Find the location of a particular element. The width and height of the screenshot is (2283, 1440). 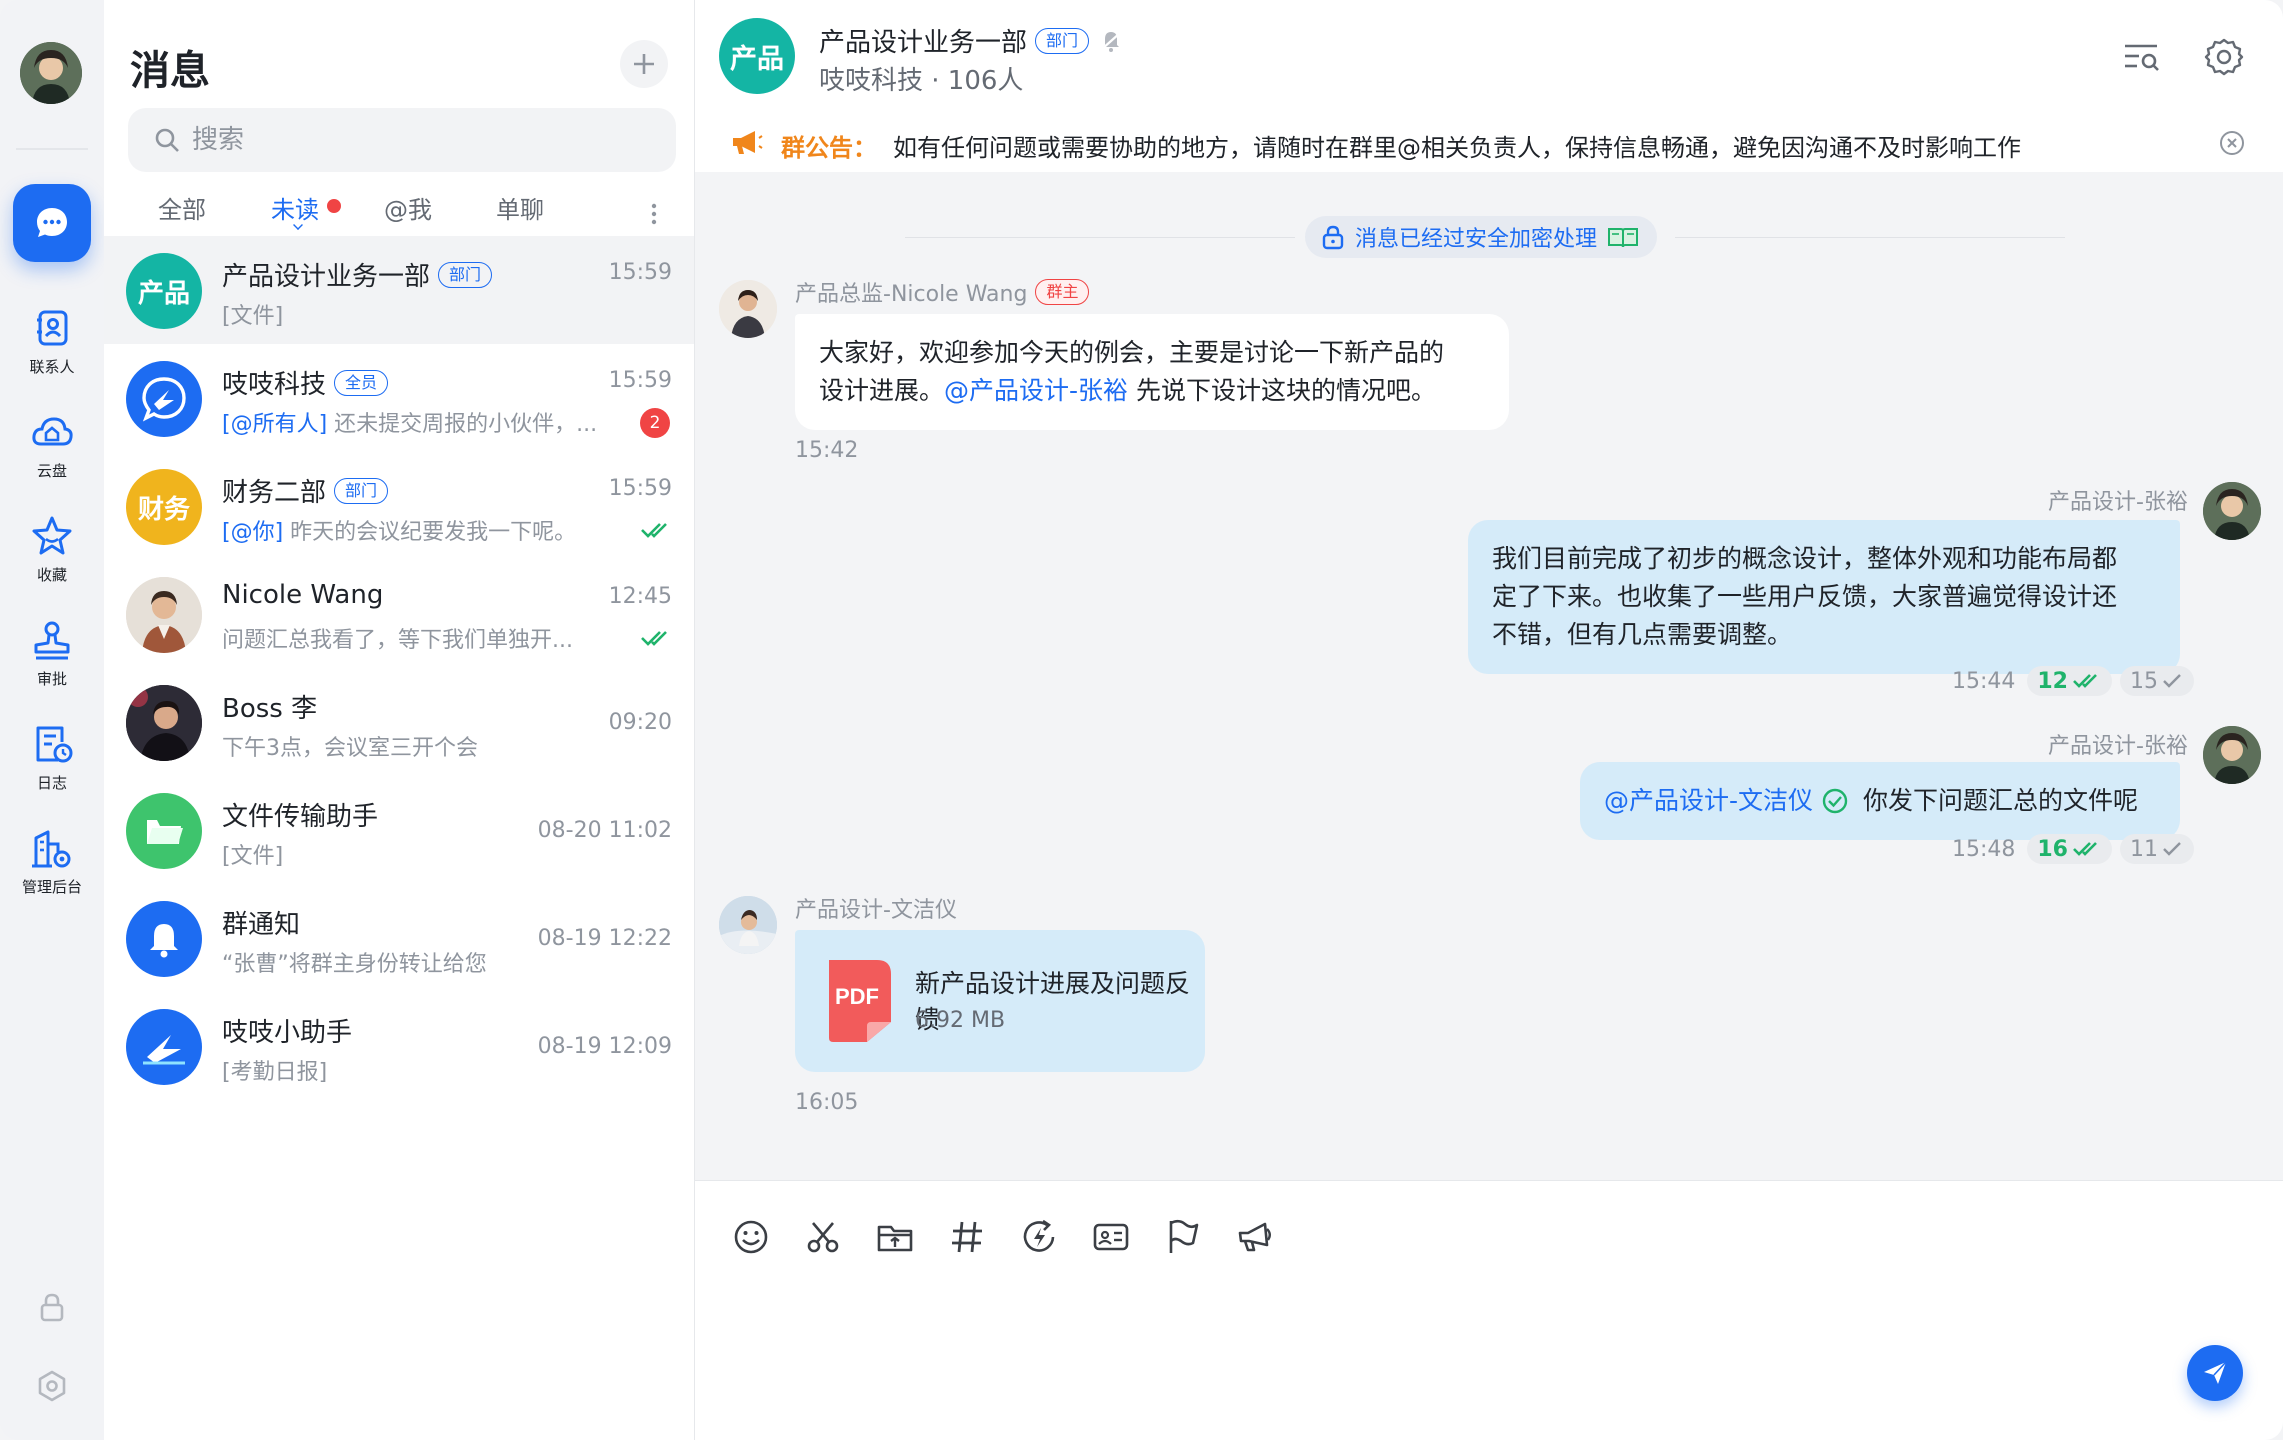

conversation-item: 吱吱小助手 [考勤日报] 08-19 12:09 is located at coordinates (399, 1046).